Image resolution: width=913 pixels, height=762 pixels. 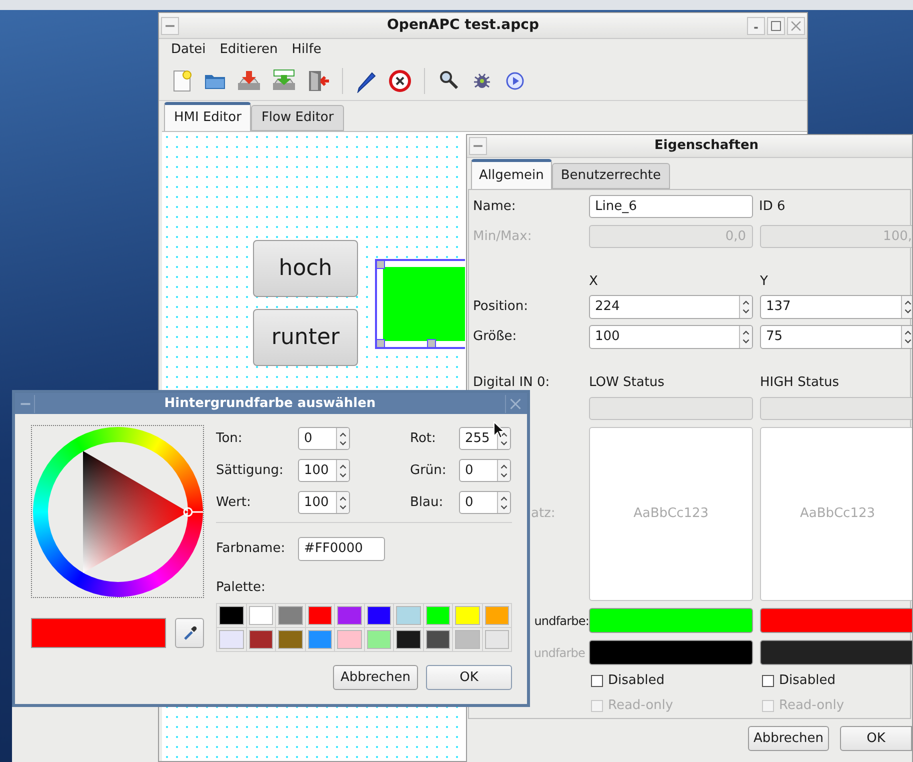 I want to click on eyedropper-button, so click(x=189, y=633).